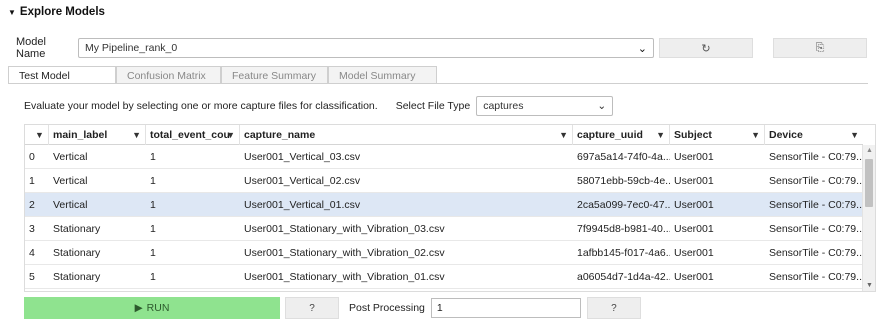 This screenshot has height=325, width=876. What do you see at coordinates (545, 106) in the screenshot?
I see `file-type-select: captures ⌄` at bounding box center [545, 106].